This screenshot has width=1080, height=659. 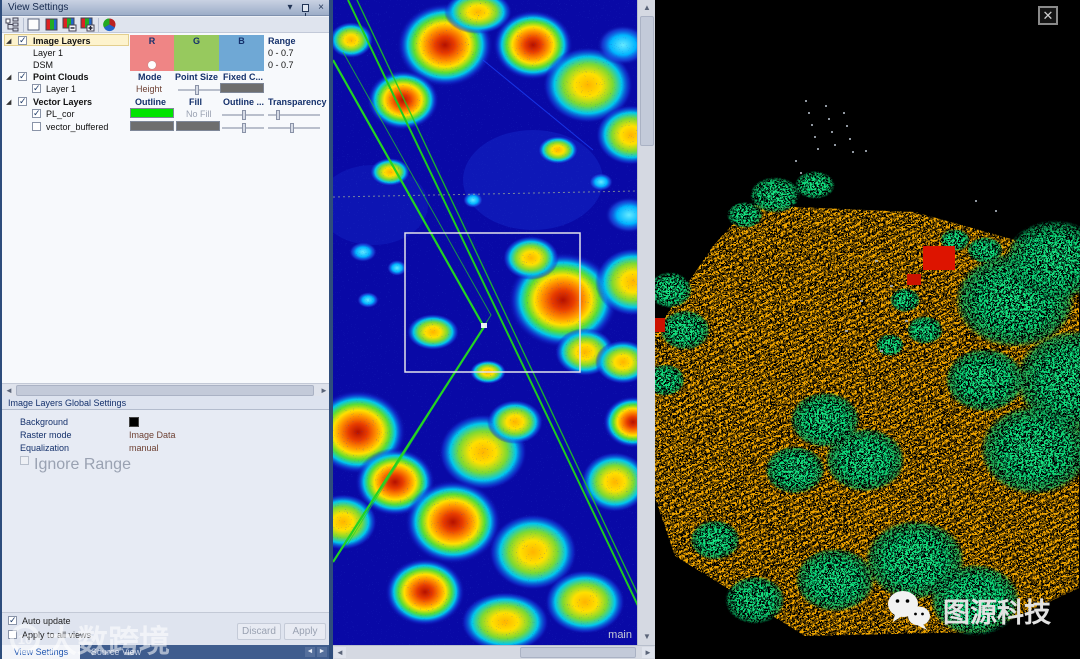 I want to click on pl-cor-fill-value: No Fill, so click(x=199, y=114).